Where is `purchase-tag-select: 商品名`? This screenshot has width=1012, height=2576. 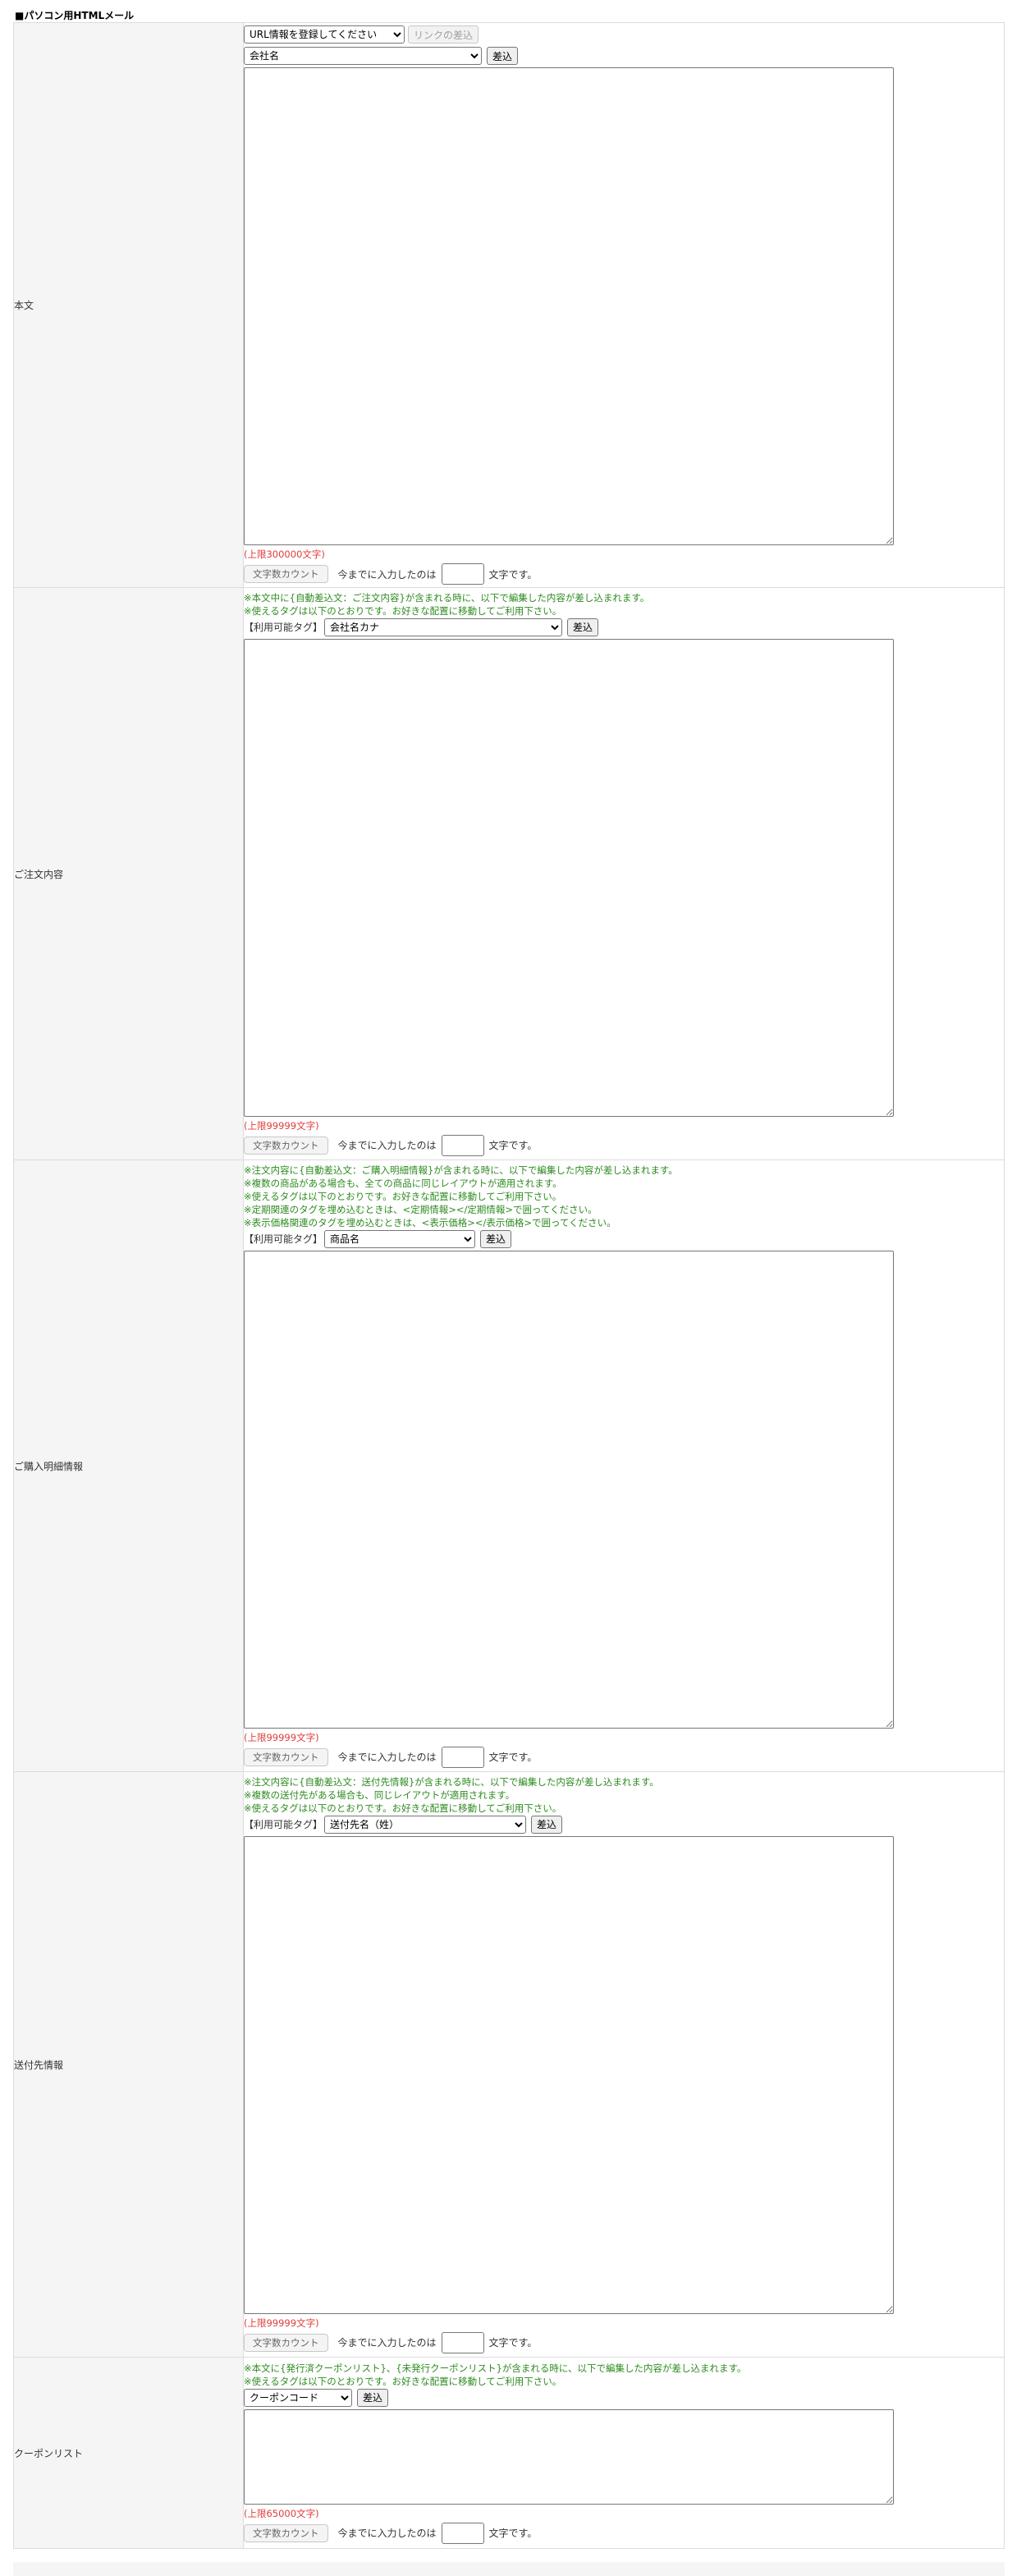 purchase-tag-select: 商品名 is located at coordinates (400, 1238).